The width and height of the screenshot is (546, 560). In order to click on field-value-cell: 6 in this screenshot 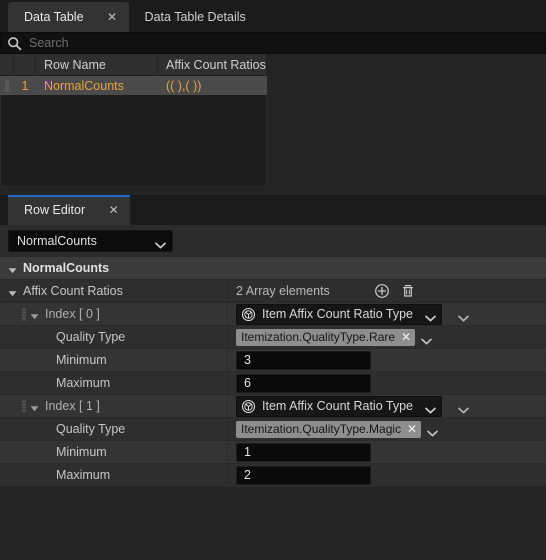, I will do `click(387, 383)`.